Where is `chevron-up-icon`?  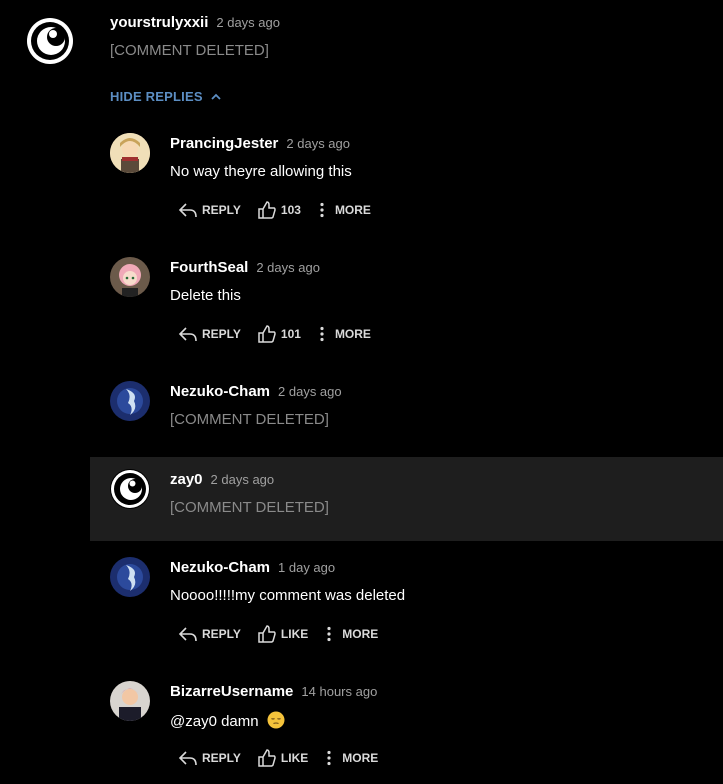 chevron-up-icon is located at coordinates (216, 96).